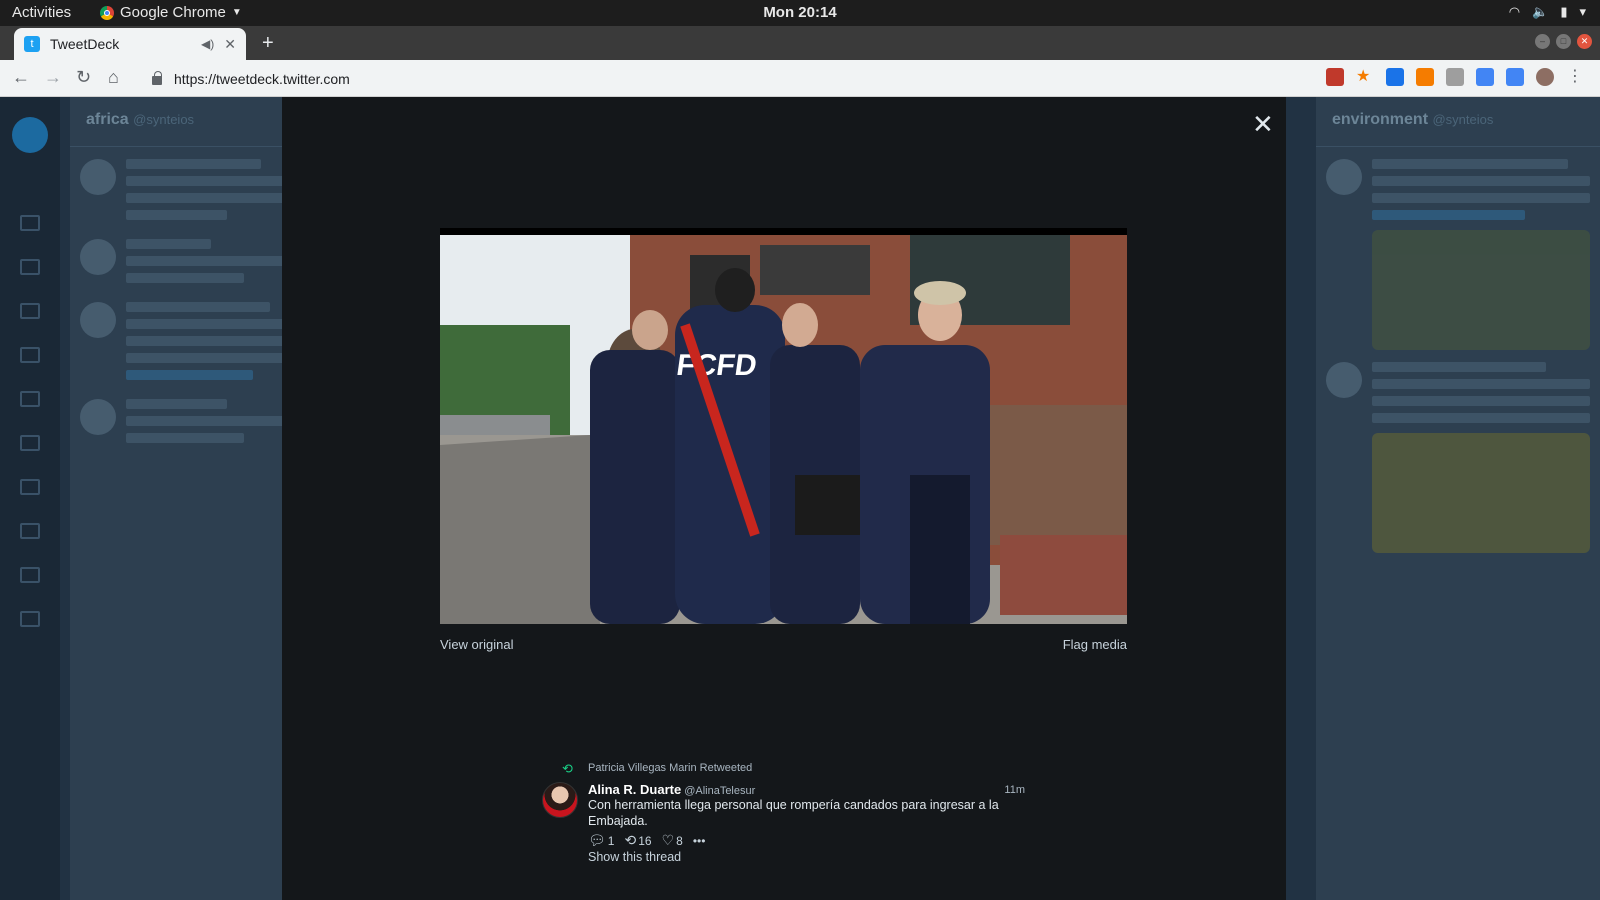  What do you see at coordinates (1365, 77) in the screenshot?
I see `bookmark-star-icon: ★` at bounding box center [1365, 77].